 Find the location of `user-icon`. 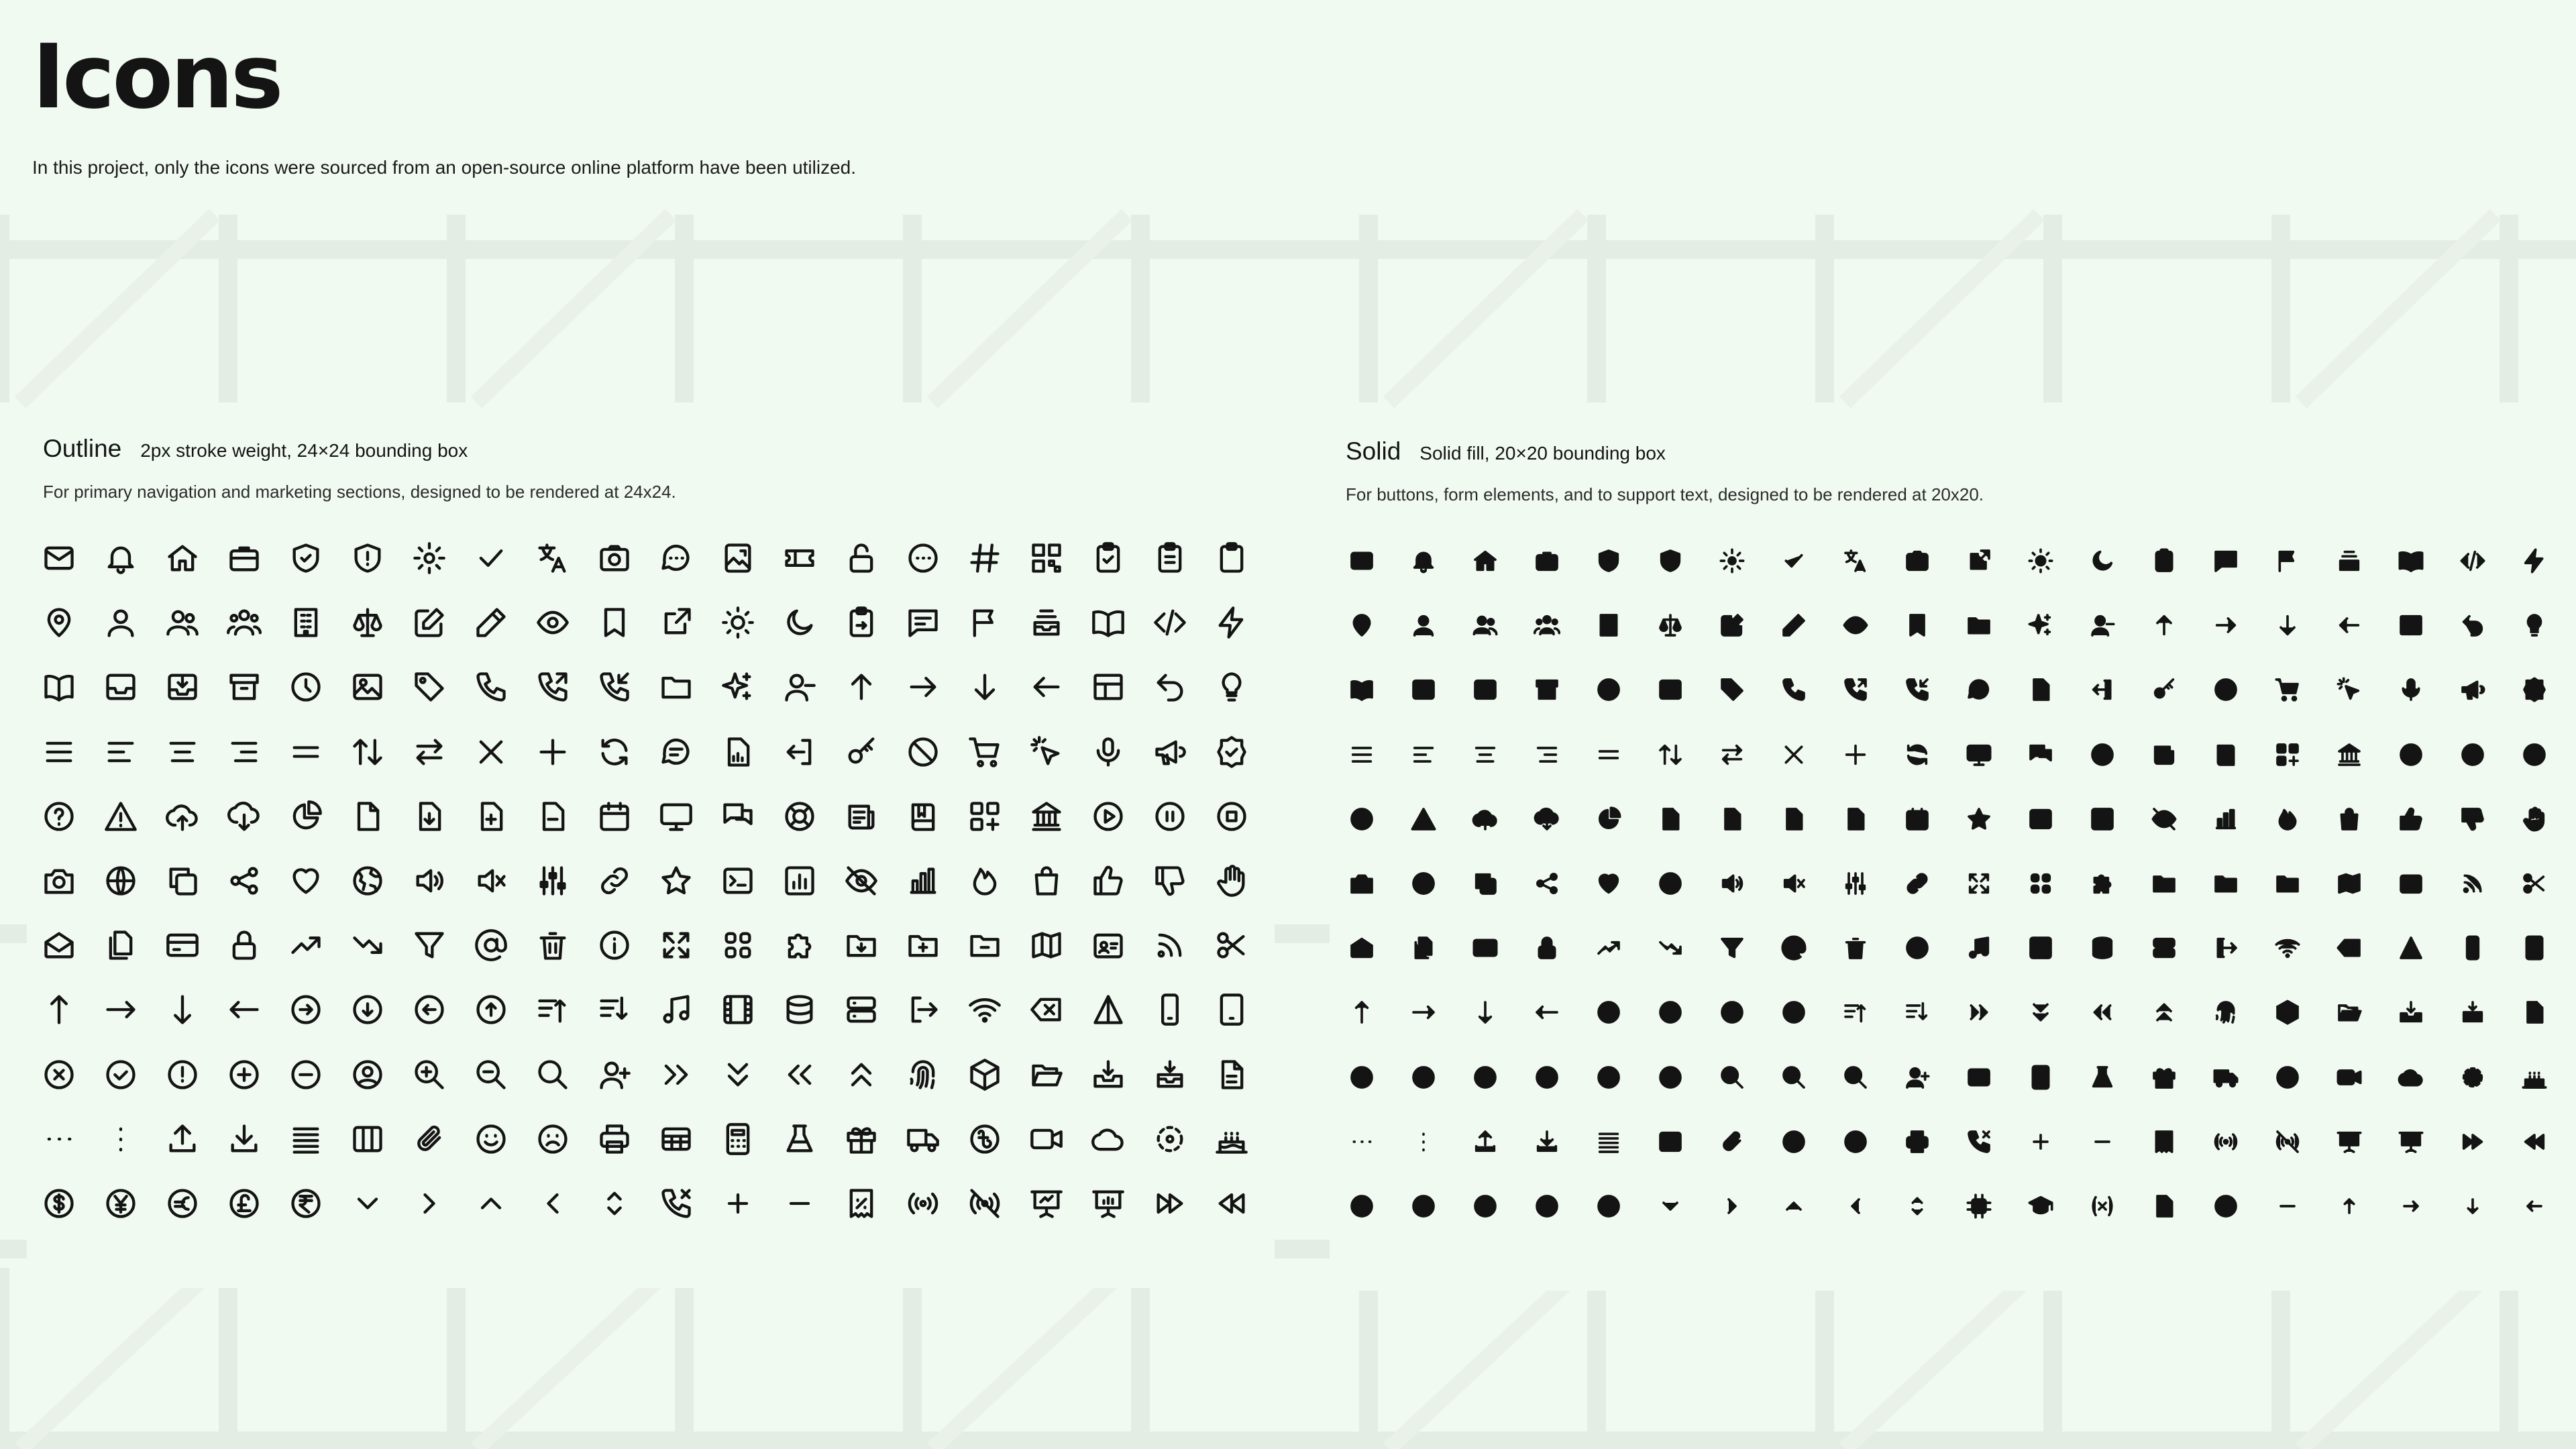

user-icon is located at coordinates (120, 622).